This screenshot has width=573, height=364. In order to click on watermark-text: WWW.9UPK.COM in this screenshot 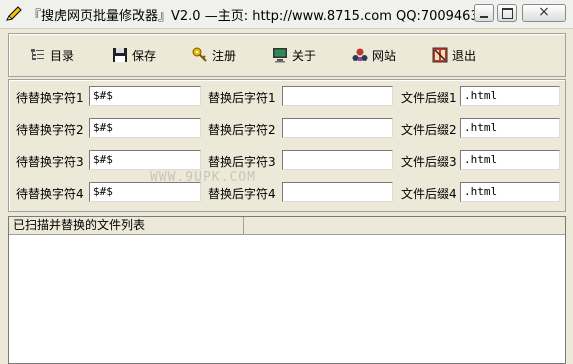, I will do `click(203, 177)`.